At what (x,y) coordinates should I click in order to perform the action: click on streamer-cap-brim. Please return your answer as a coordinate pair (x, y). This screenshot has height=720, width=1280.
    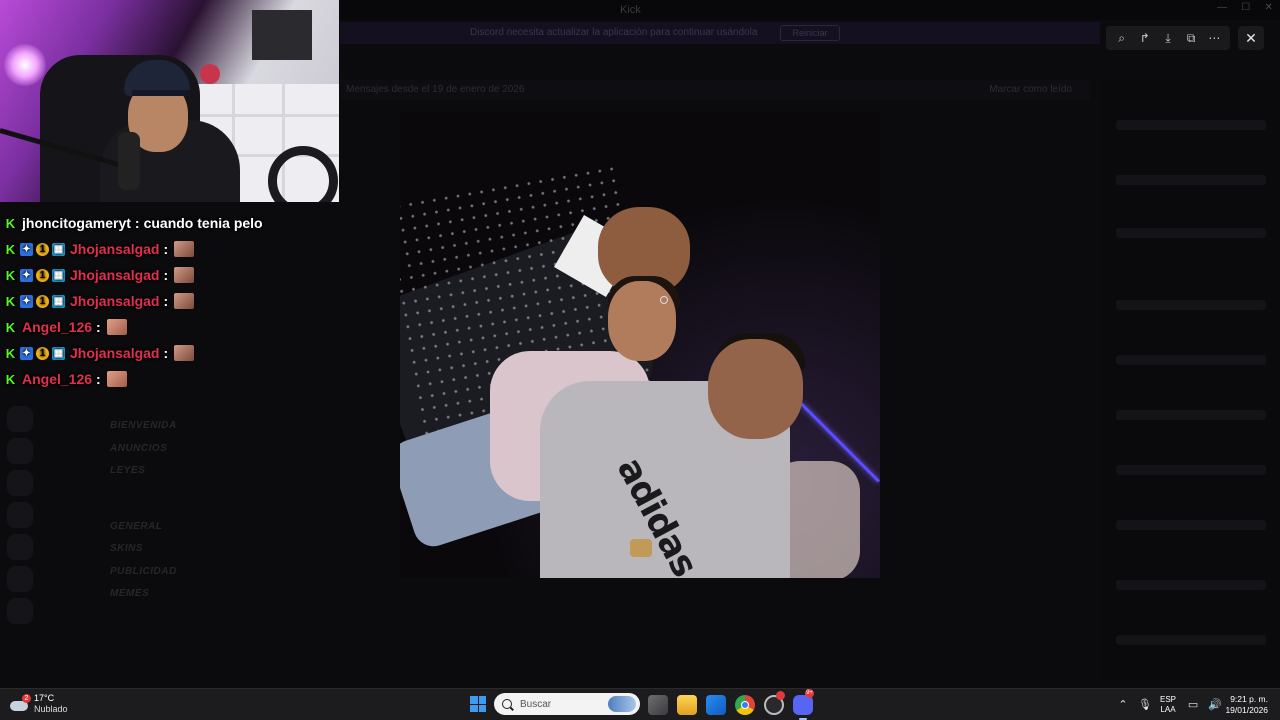
    Looking at the image, I should click on (161, 93).